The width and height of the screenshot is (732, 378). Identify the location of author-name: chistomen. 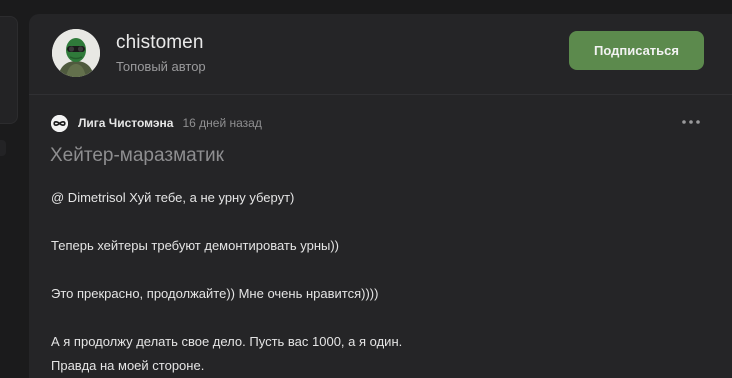
(160, 43).